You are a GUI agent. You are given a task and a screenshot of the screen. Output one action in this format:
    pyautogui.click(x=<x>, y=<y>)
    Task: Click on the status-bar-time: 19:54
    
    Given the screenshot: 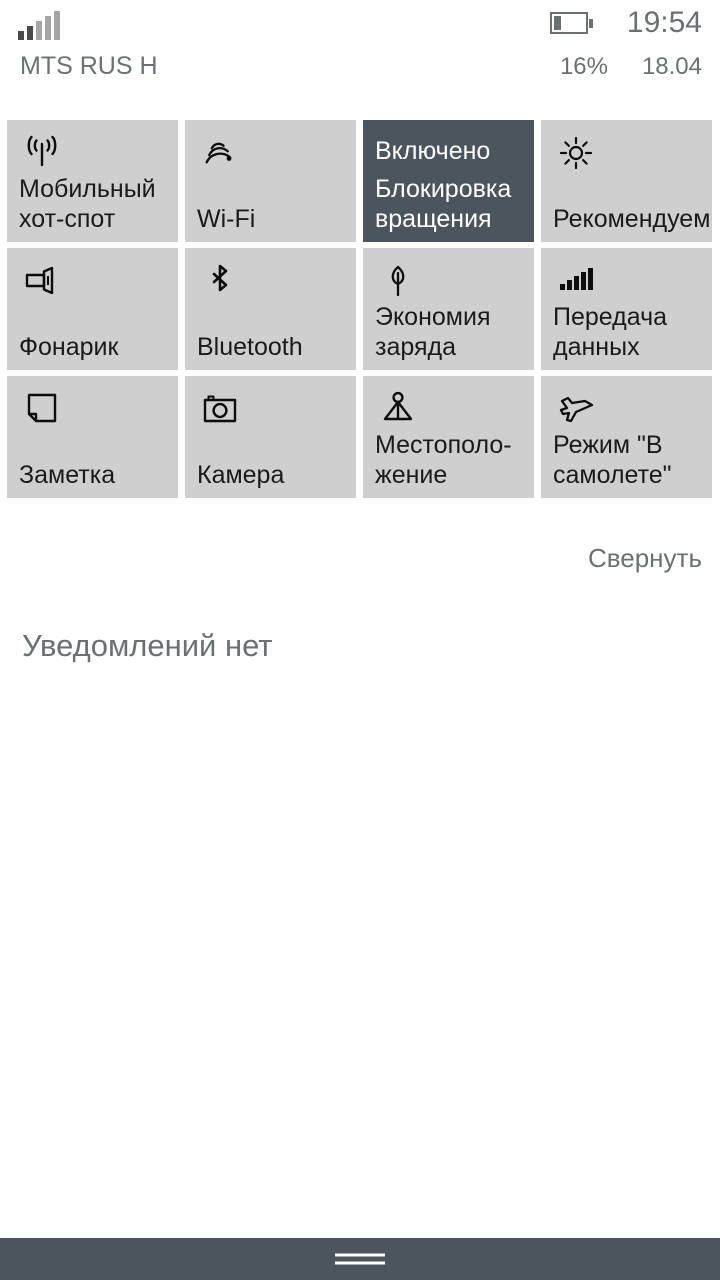 What is the action you would take?
    pyautogui.click(x=664, y=22)
    